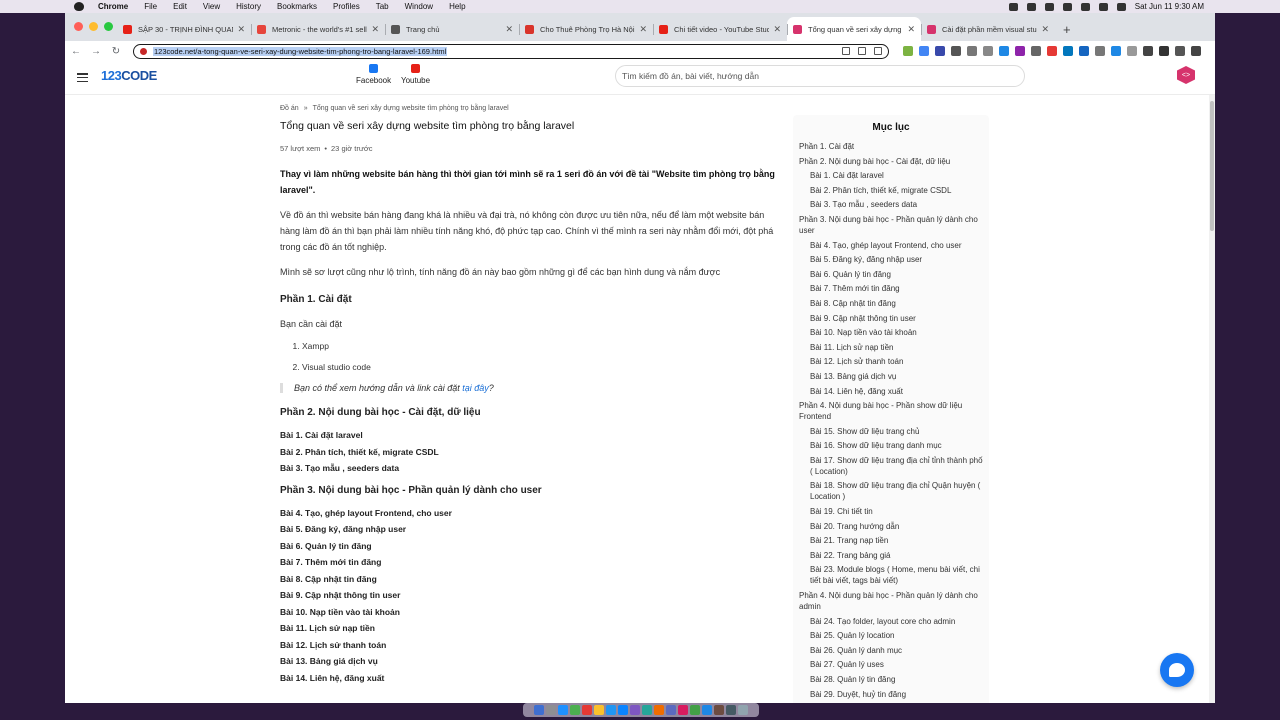 Image resolution: width=1280 pixels, height=720 pixels. Describe the element at coordinates (419, 6) in the screenshot. I see `menu-window: Window` at that location.